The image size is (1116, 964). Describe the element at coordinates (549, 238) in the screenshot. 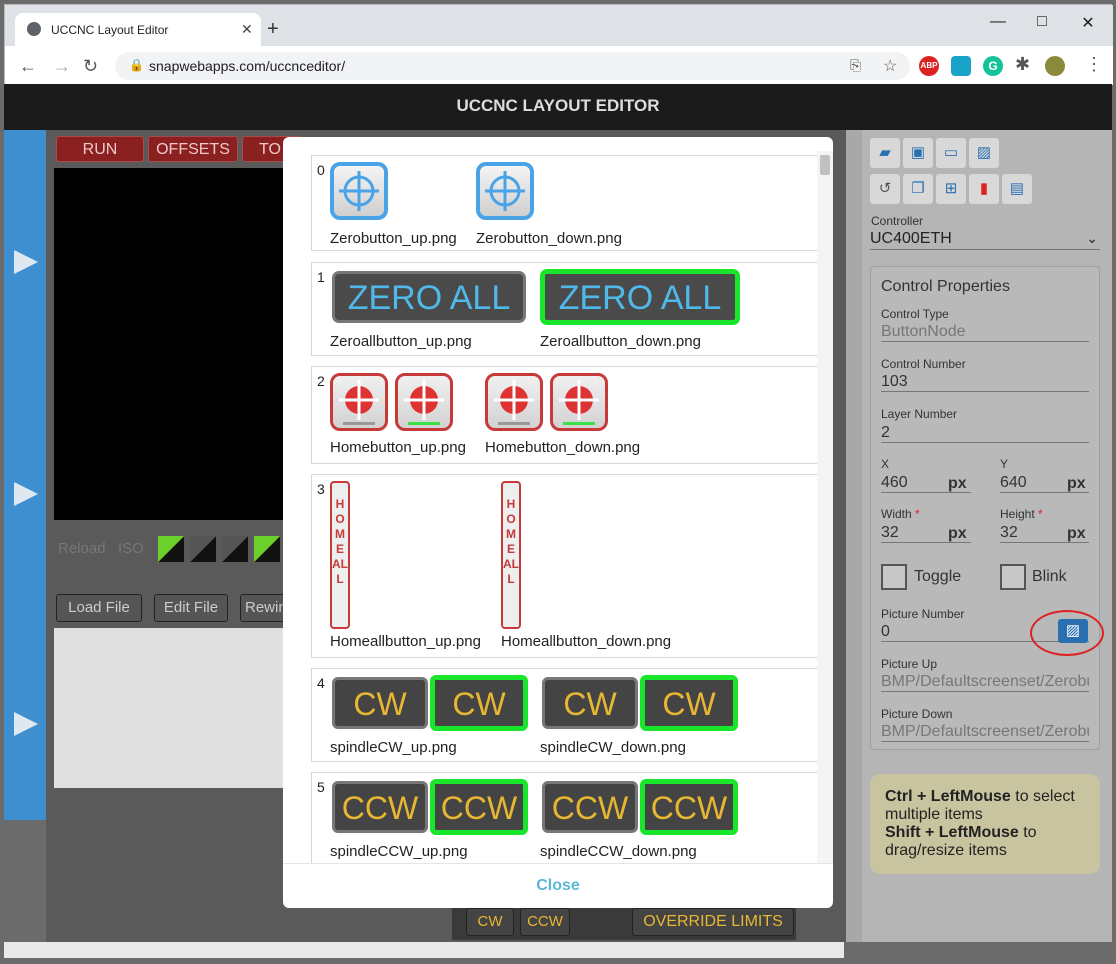

I see `picture-down-filename: Zerobutton_down.png` at that location.